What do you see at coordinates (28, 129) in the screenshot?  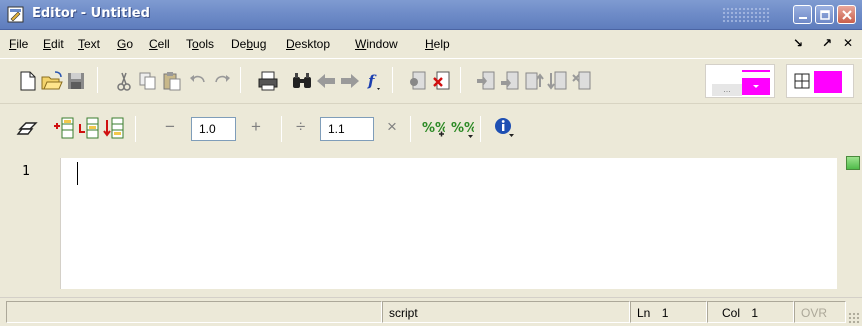 I see `cell-mode-button` at bounding box center [28, 129].